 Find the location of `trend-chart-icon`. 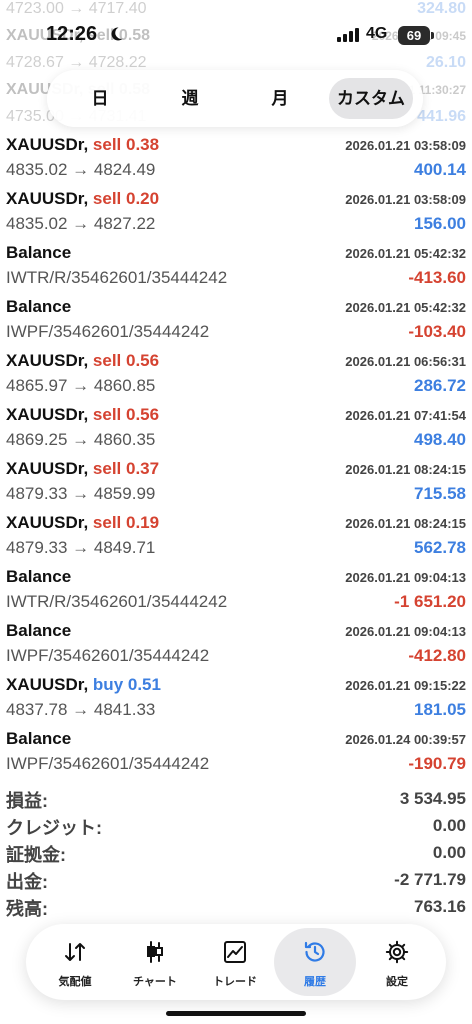

trend-chart-icon is located at coordinates (235, 952).